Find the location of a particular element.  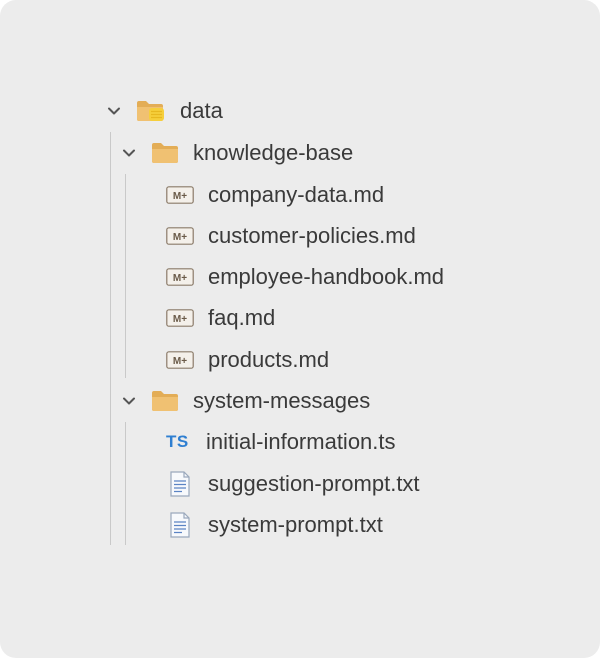

tree-file-label: company-data.md is located at coordinates (296, 194).